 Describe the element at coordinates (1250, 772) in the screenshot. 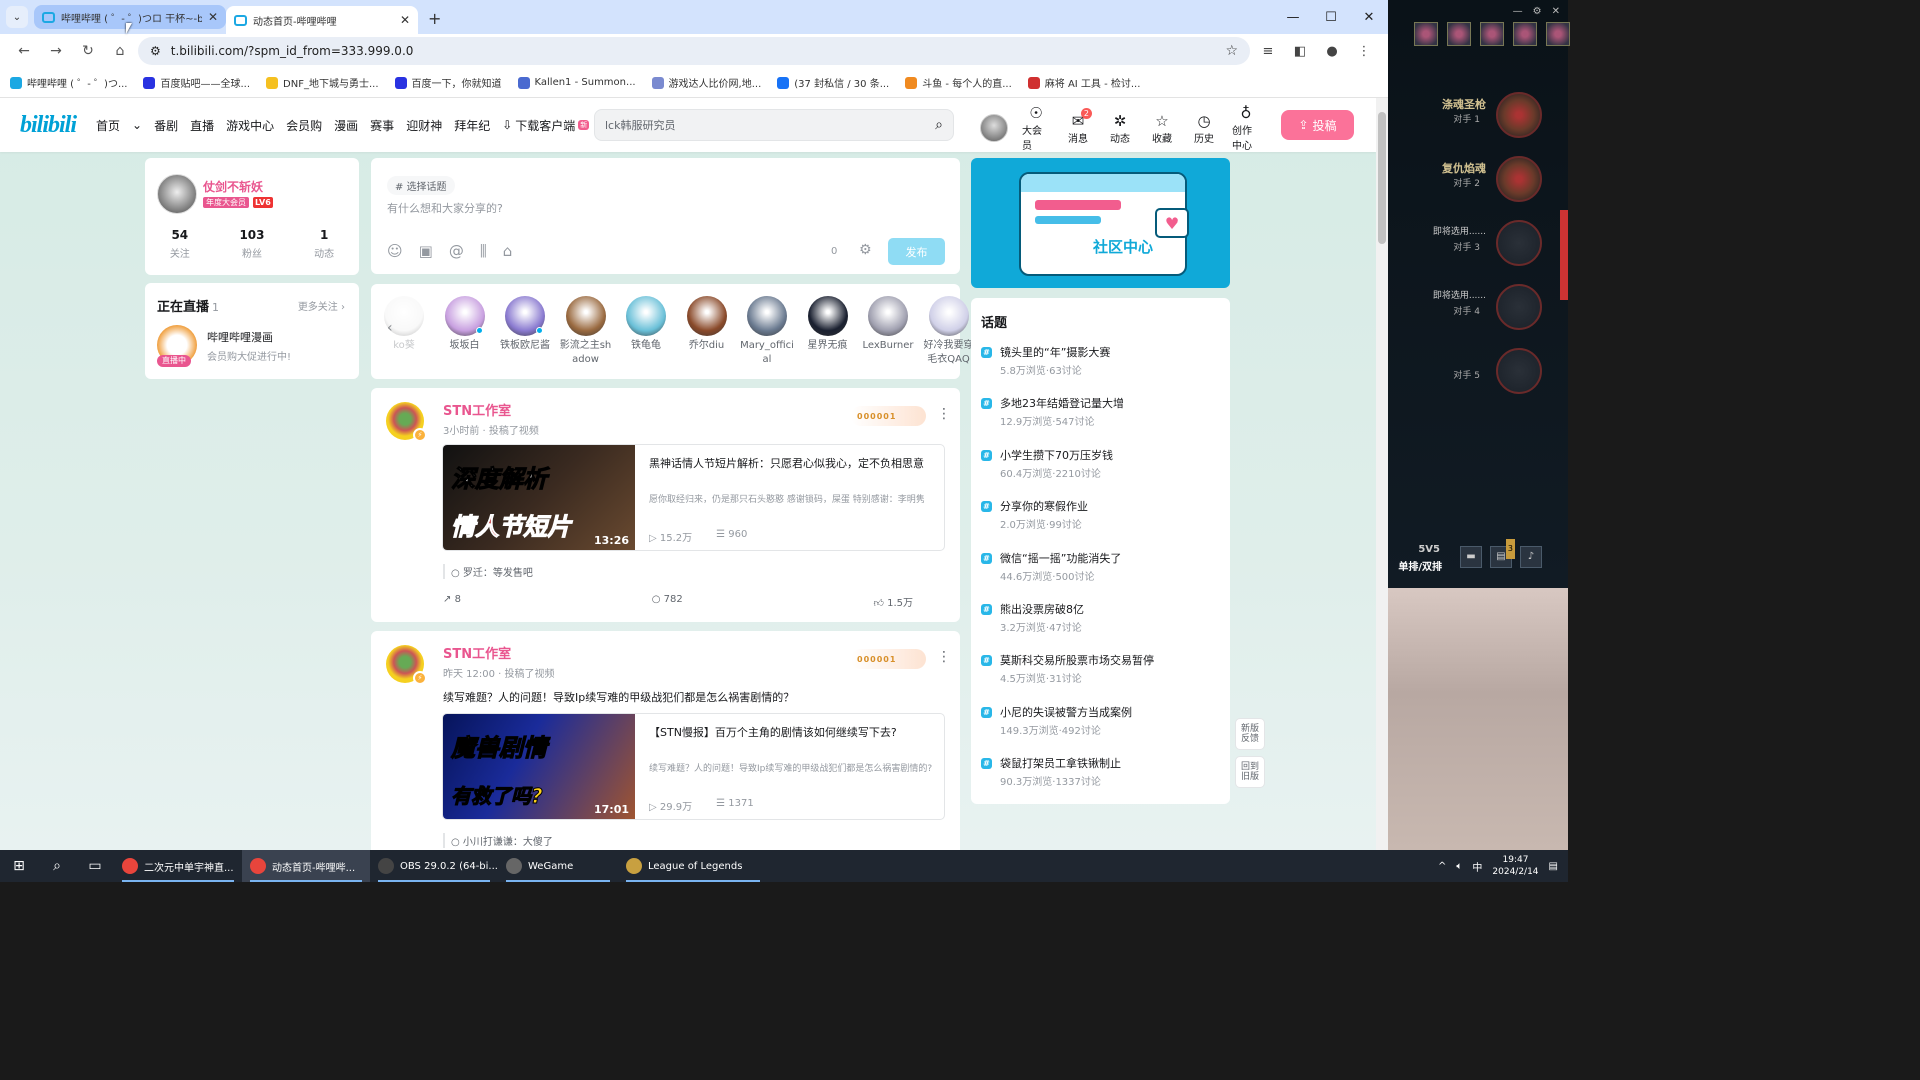

I see `old-version-button: 回到旧版` at that location.